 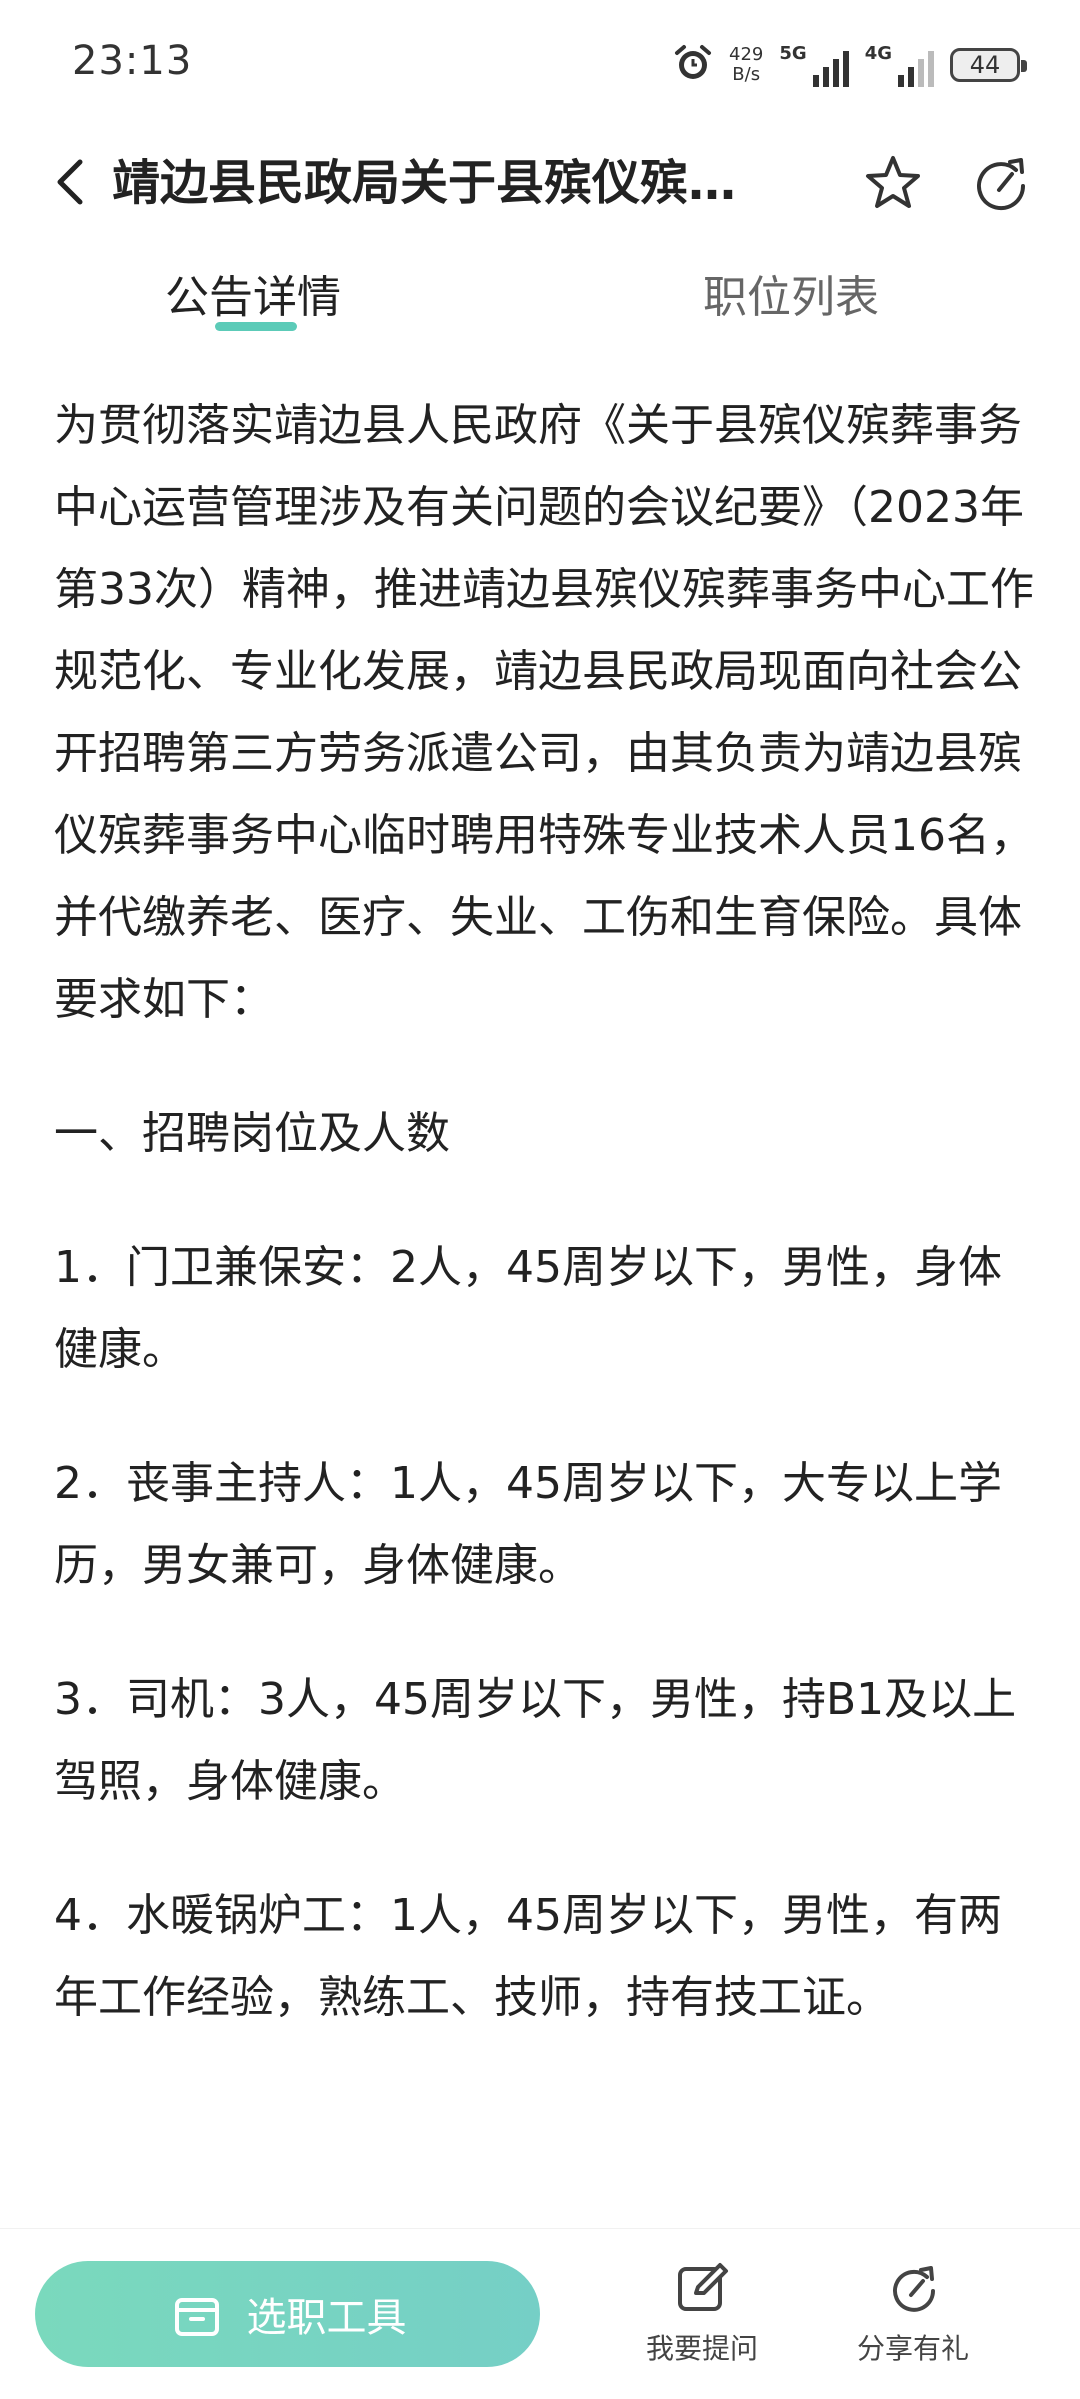 What do you see at coordinates (985, 65) in the screenshot?
I see `battery-level: 44` at bounding box center [985, 65].